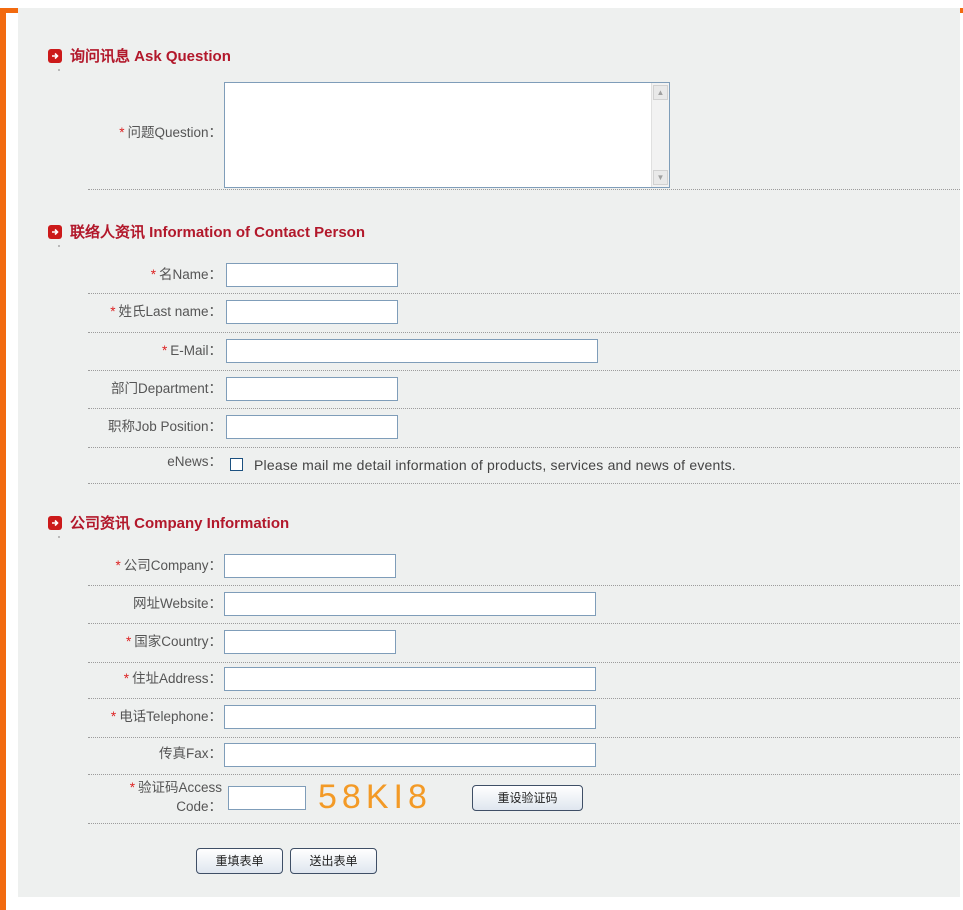  I want to click on telephone-row: * 电话Telephone：, so click(524, 719).